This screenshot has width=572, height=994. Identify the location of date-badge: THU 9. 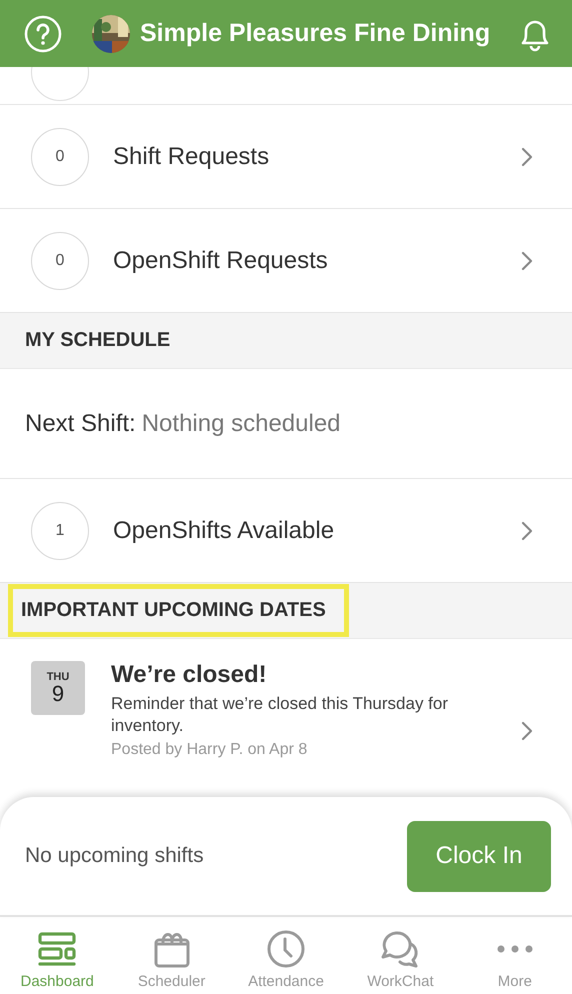
(58, 688).